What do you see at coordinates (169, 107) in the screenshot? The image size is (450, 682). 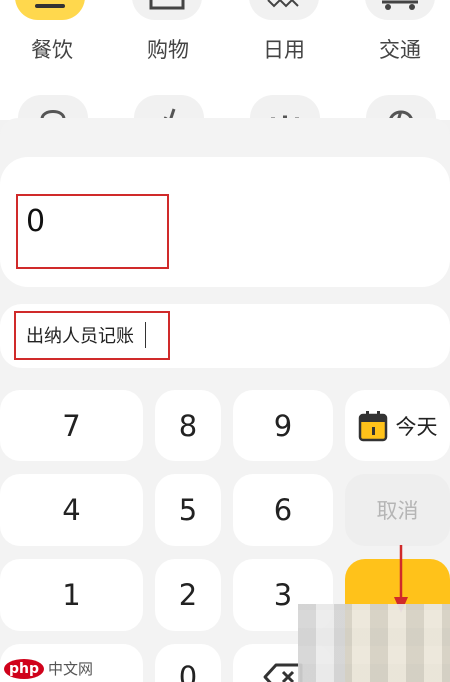 I see `category-6-button` at bounding box center [169, 107].